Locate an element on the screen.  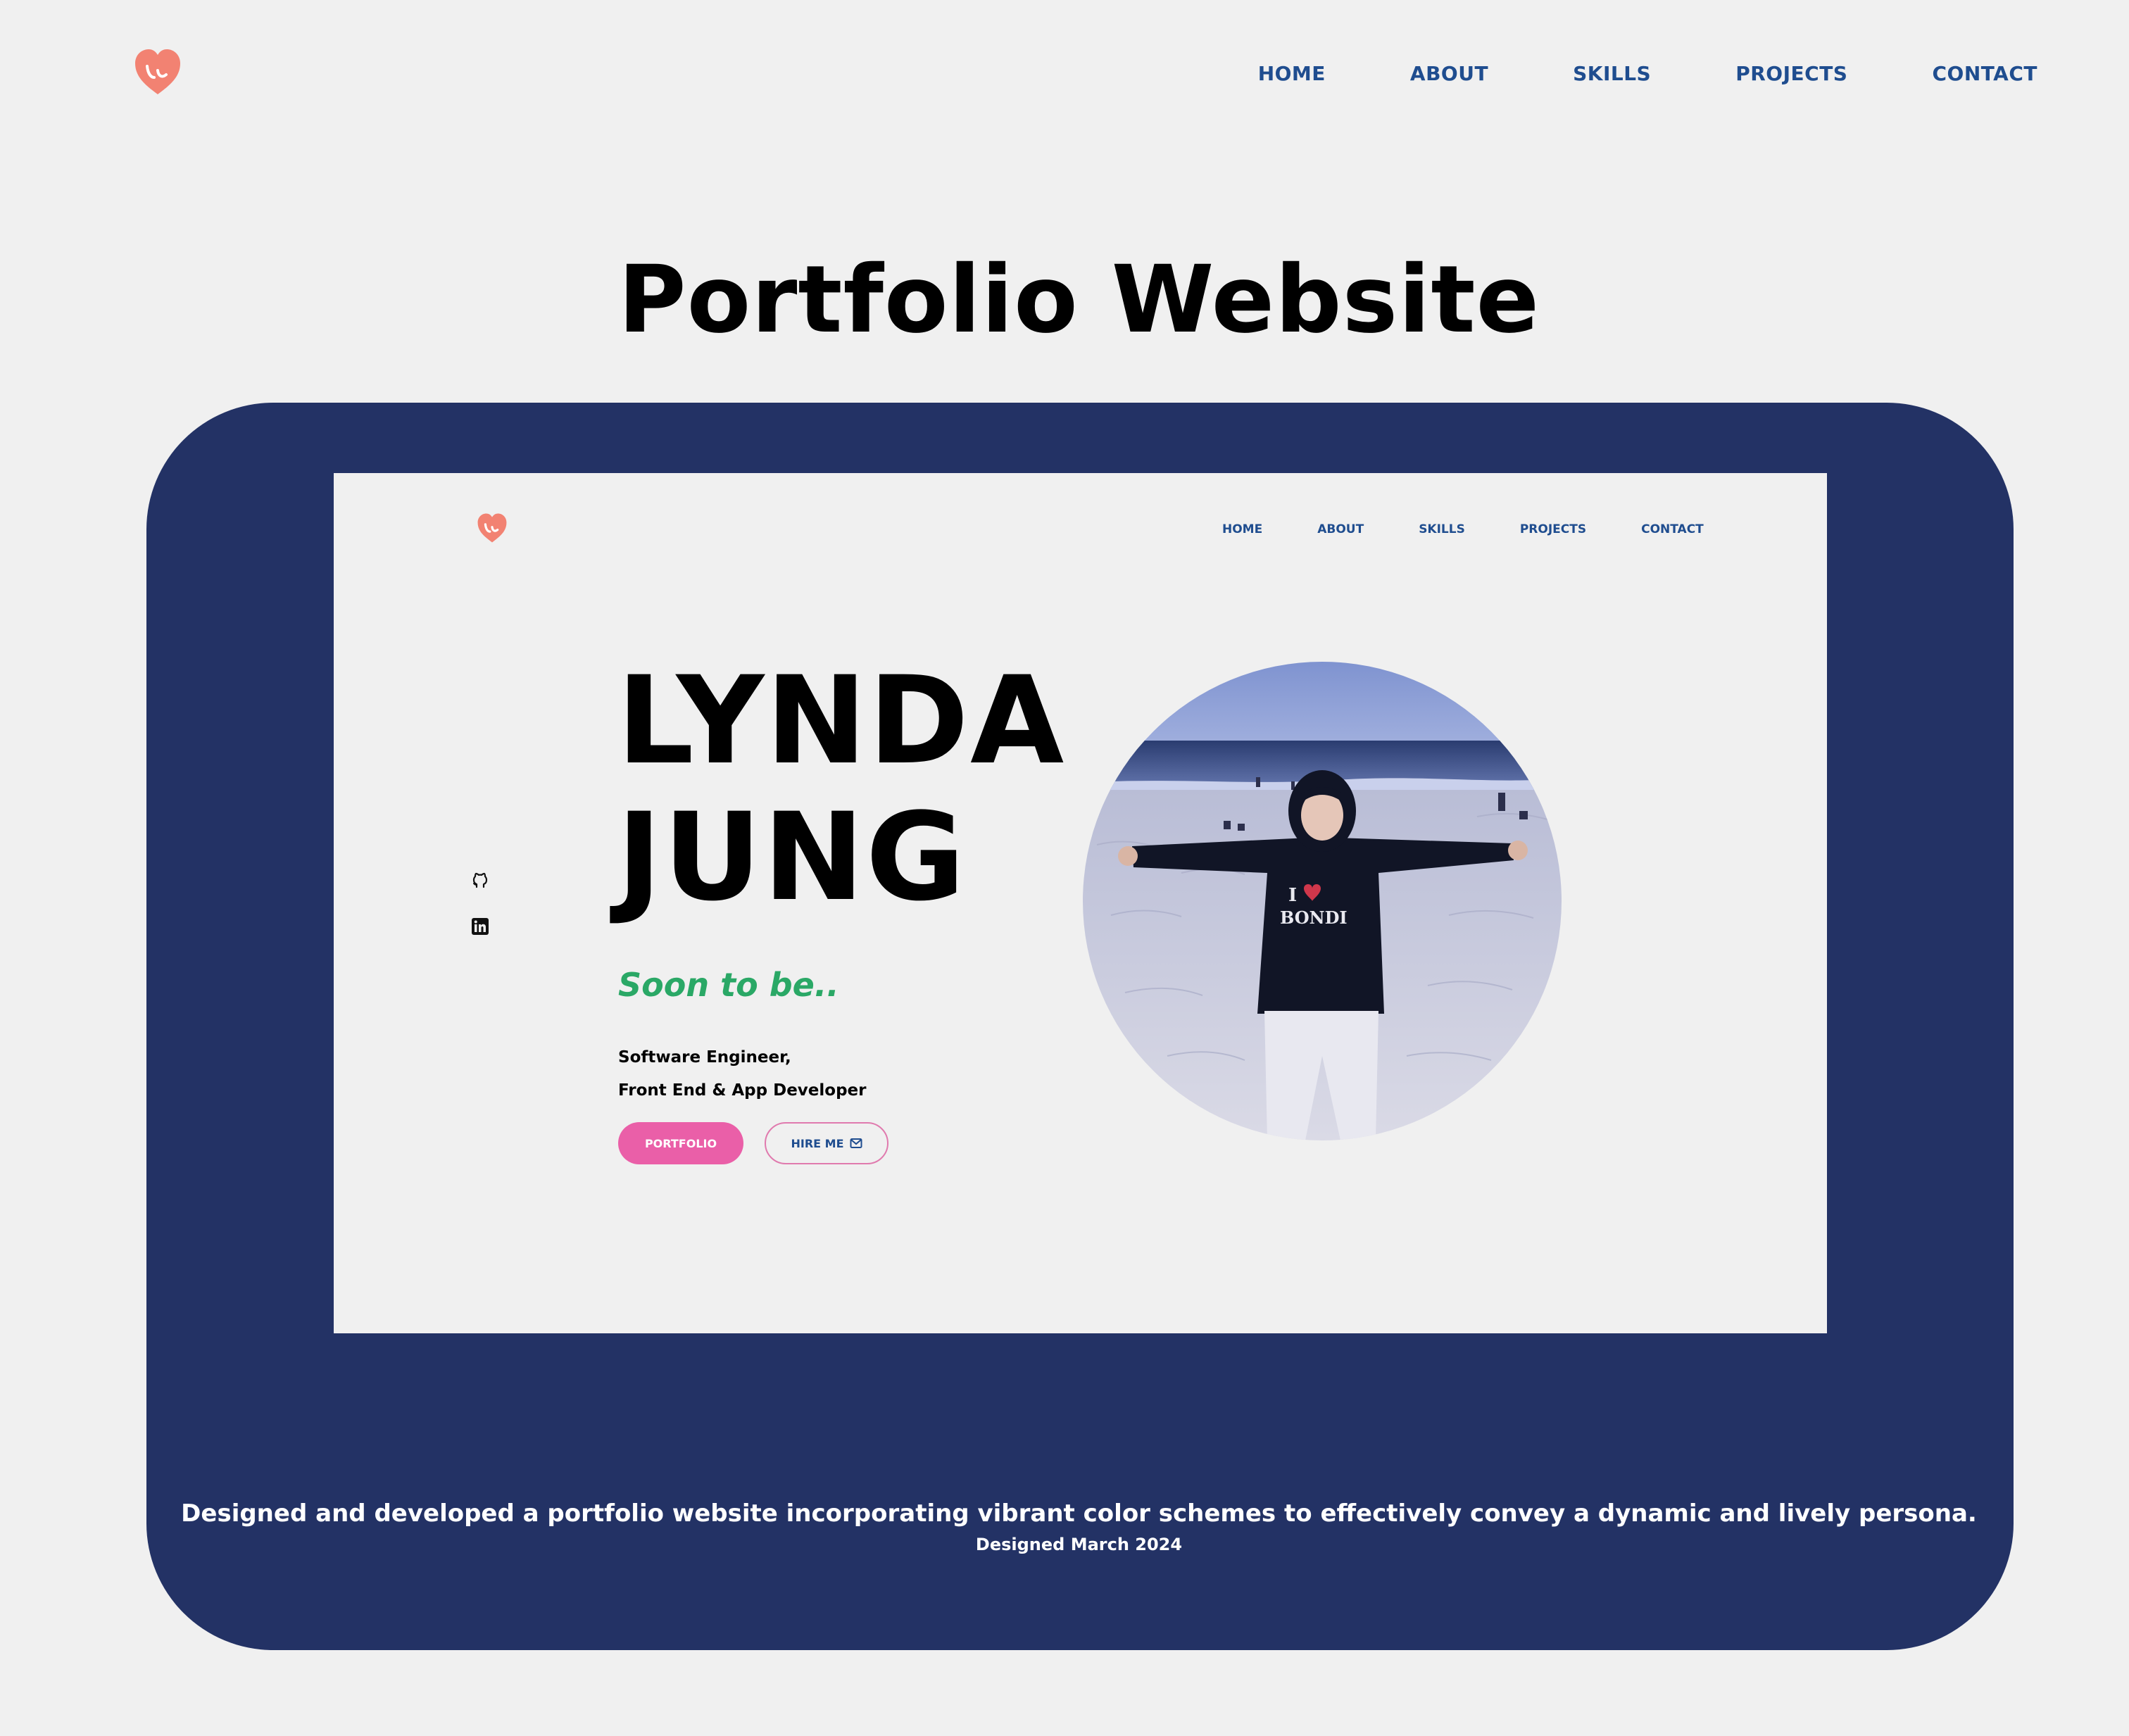
svg-text: I is located at coordinates (1292, 895).